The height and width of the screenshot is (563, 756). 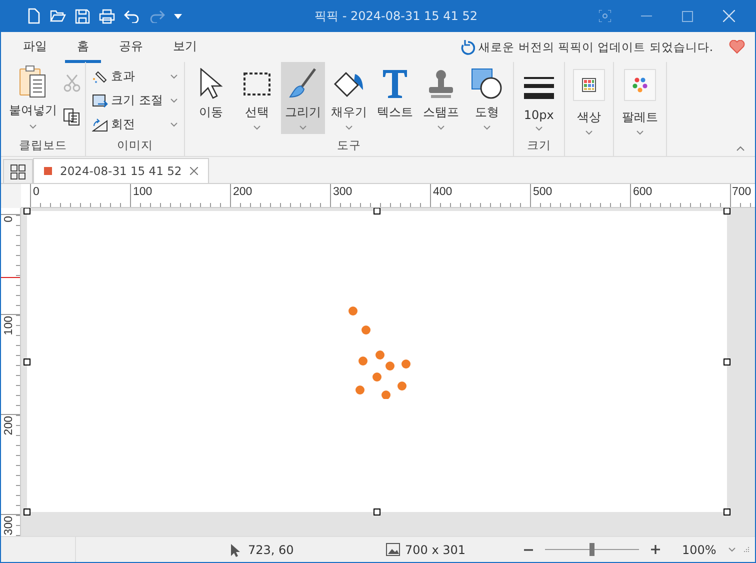 What do you see at coordinates (349, 146) in the screenshot?
I see `group-label: 도구` at bounding box center [349, 146].